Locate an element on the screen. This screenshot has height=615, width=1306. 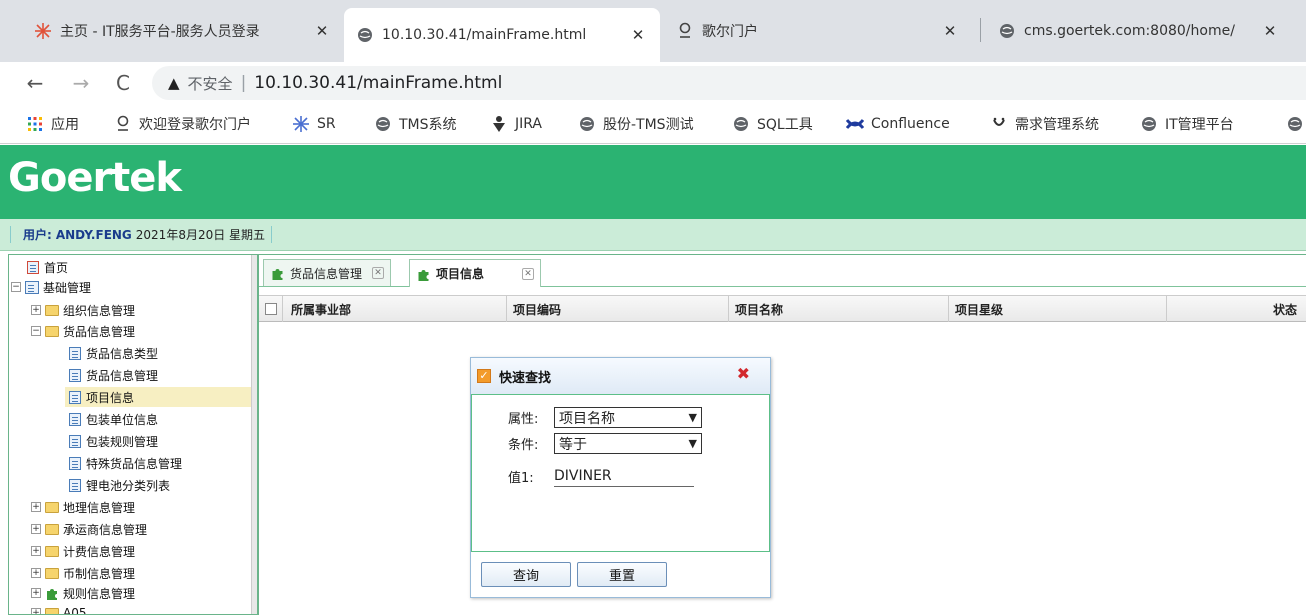
tree-item-label: 规则信息管理 is located at coordinates (99, 593).